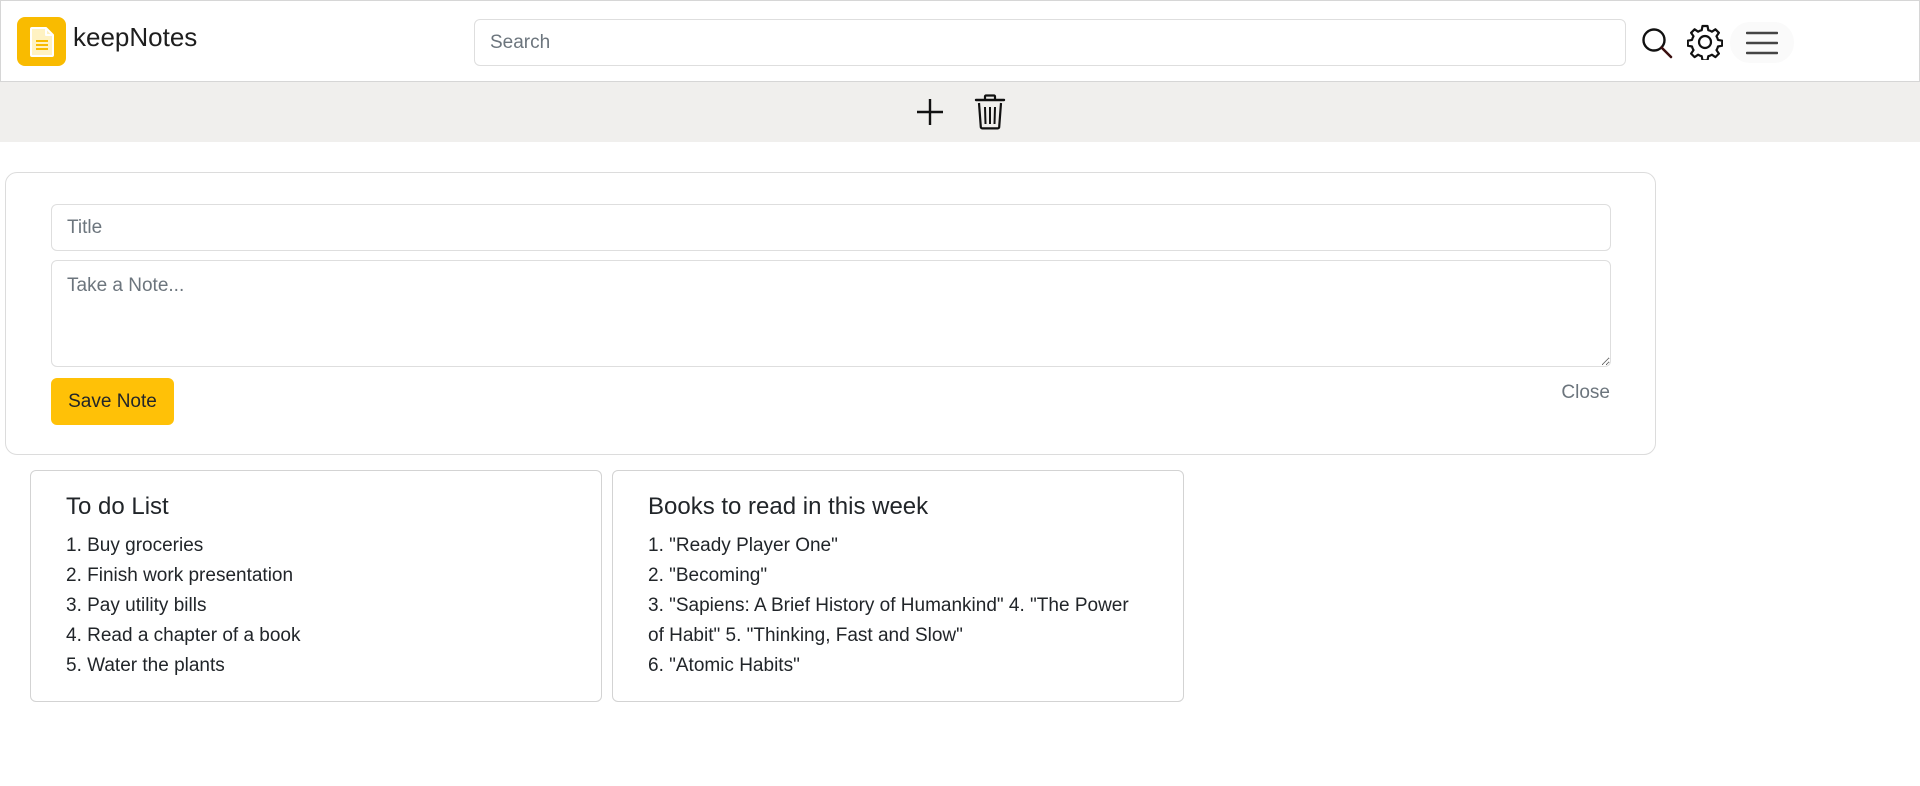 The height and width of the screenshot is (786, 1920). I want to click on note-icon, so click(41, 41).